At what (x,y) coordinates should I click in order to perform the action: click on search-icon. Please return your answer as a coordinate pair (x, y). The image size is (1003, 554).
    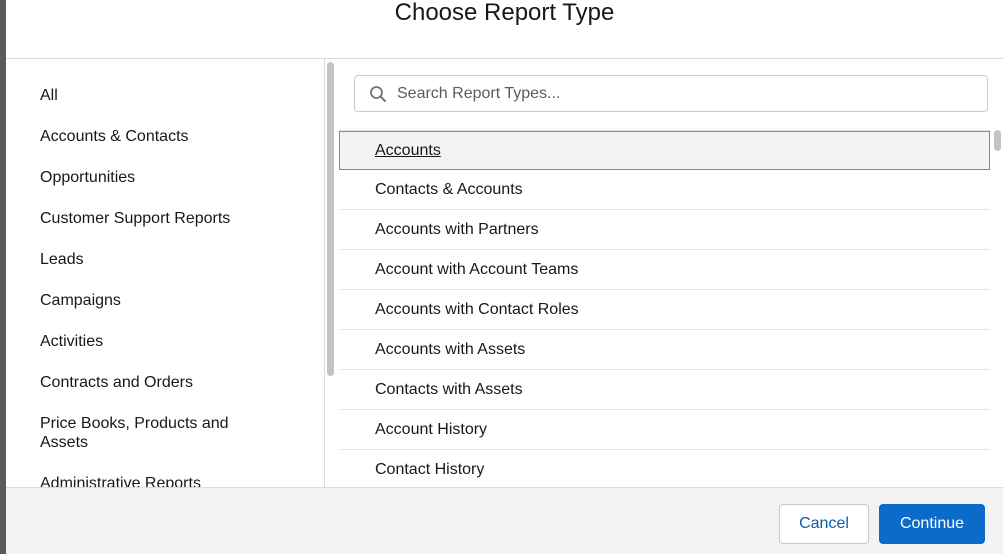
    Looking at the image, I should click on (378, 94).